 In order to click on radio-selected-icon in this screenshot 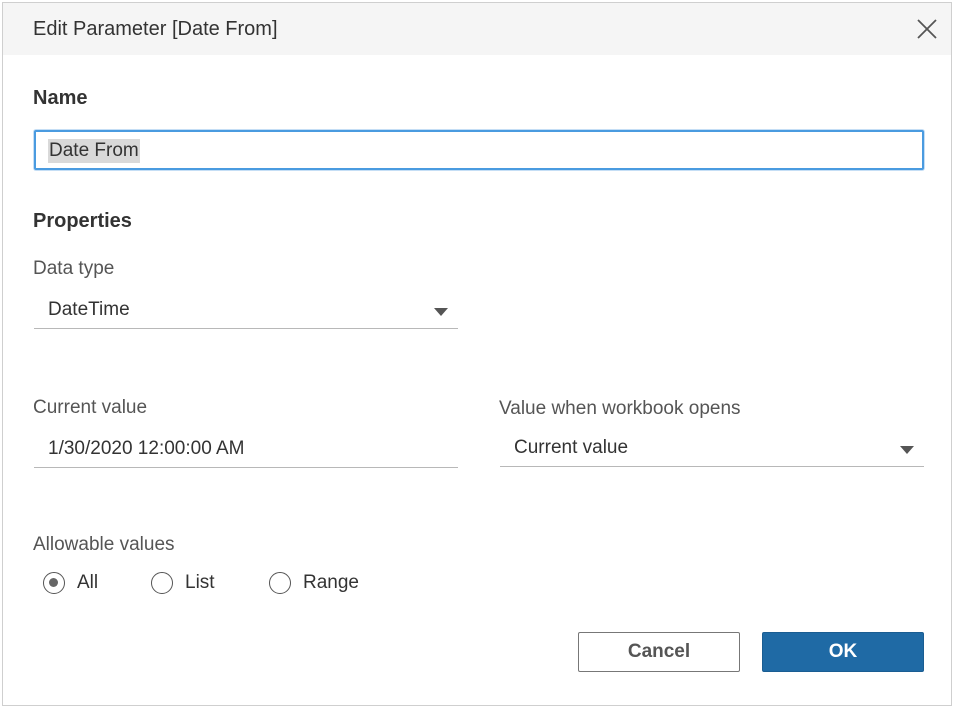, I will do `click(54, 583)`.